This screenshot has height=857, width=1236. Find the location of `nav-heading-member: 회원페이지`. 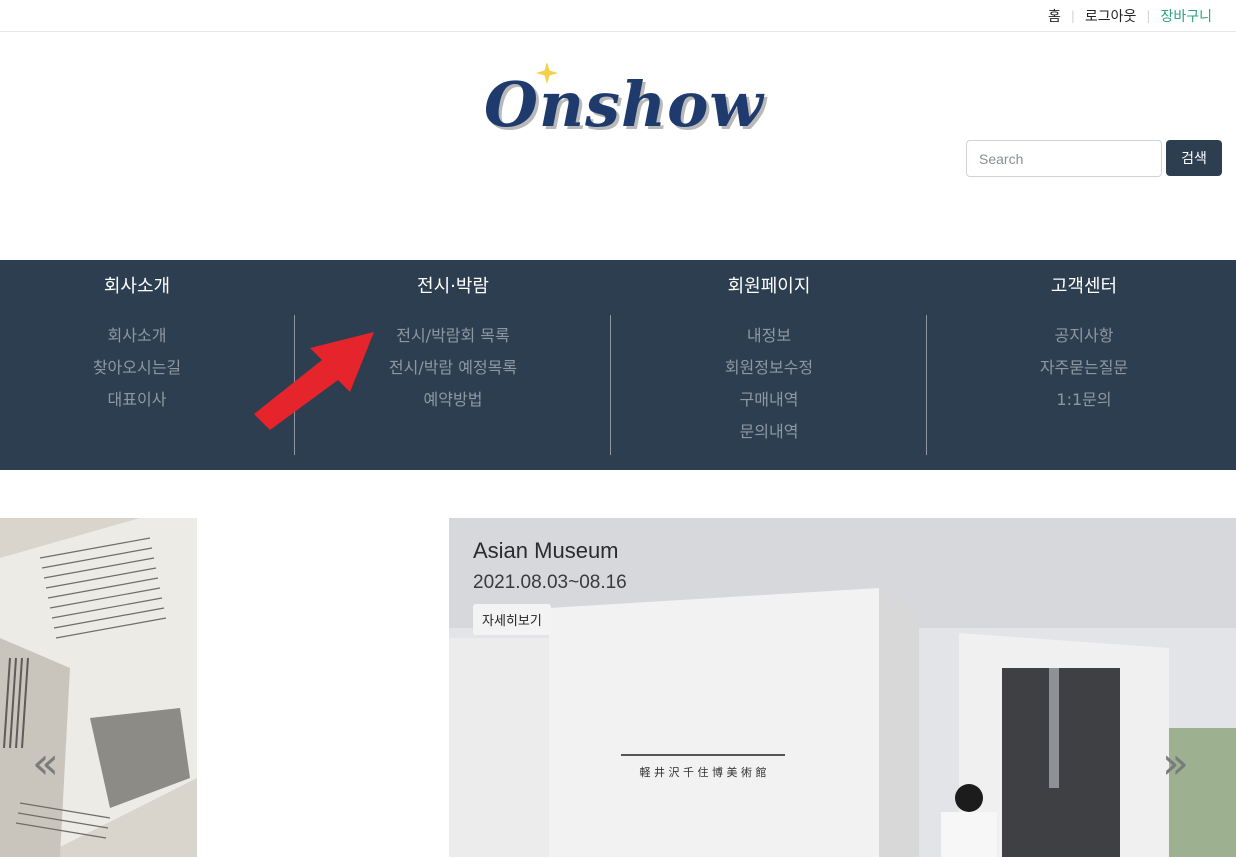

nav-heading-member: 회원페이지 is located at coordinates (769, 287).